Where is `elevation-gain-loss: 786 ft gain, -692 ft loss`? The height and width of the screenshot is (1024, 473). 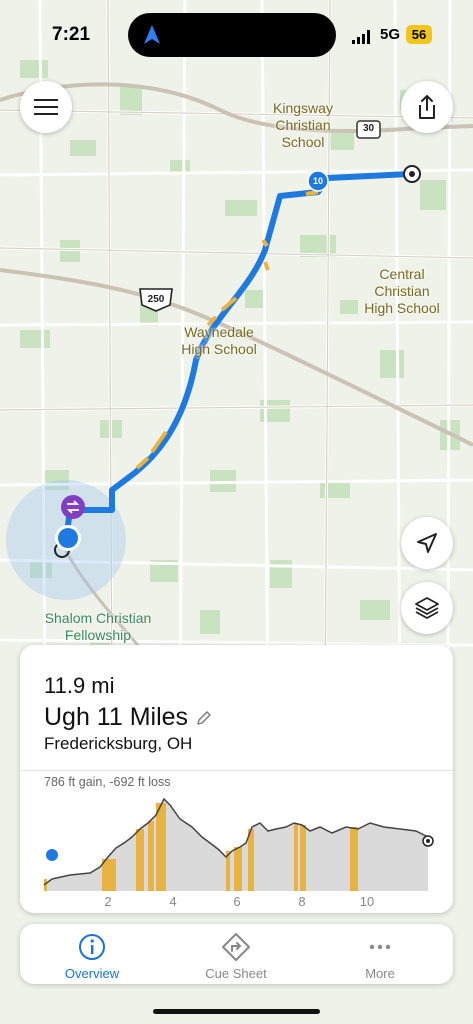
elevation-gain-loss: 786 ft gain, -692 ft loss is located at coordinates (107, 782).